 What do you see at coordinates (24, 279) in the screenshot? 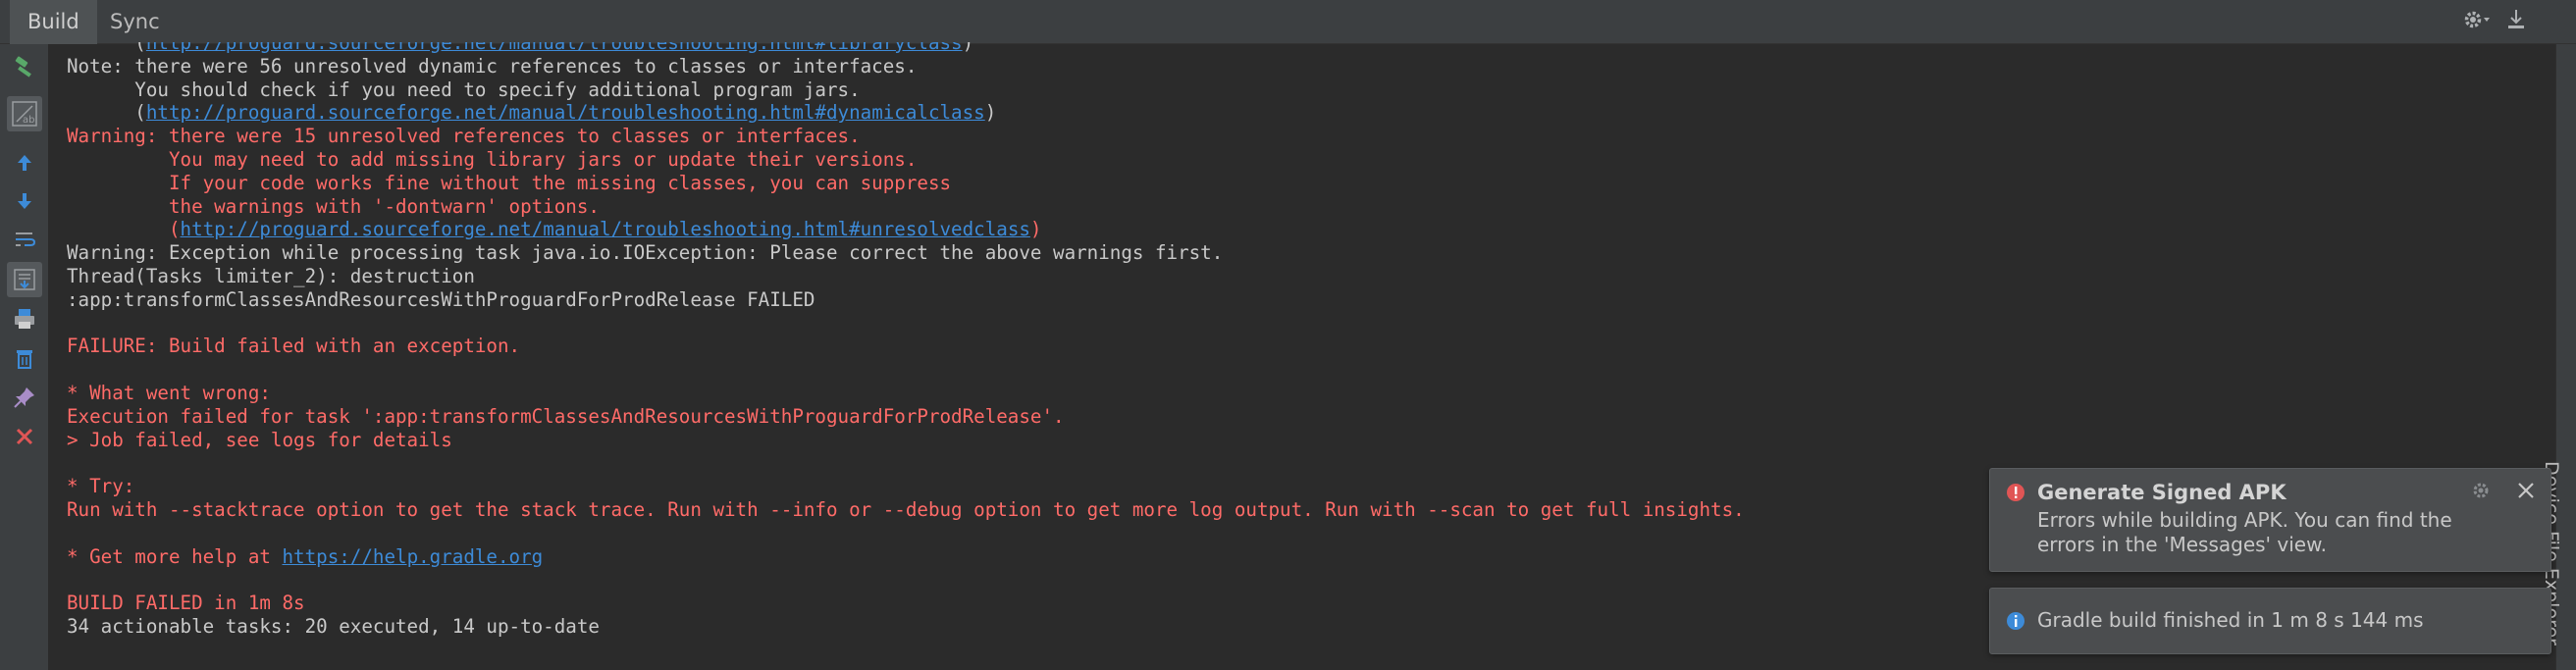
I see `scroll-to-end-icon` at bounding box center [24, 279].